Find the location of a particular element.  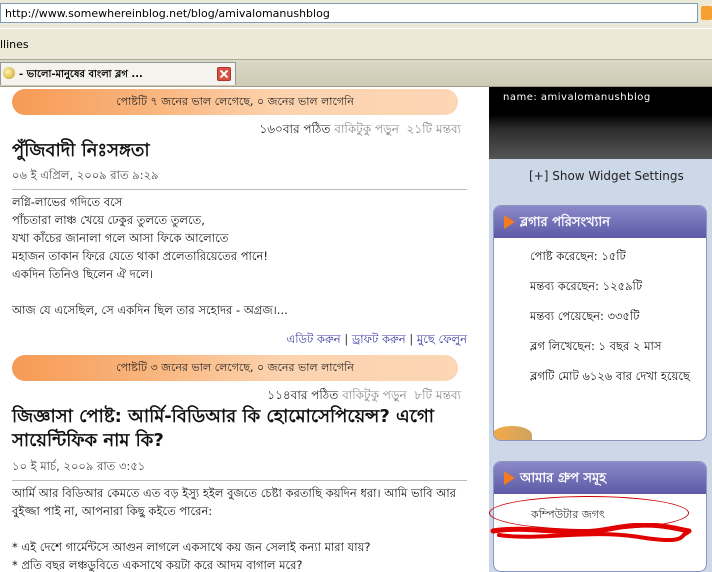

comments-link: ২১টি মন্তব্য is located at coordinates (434, 129).